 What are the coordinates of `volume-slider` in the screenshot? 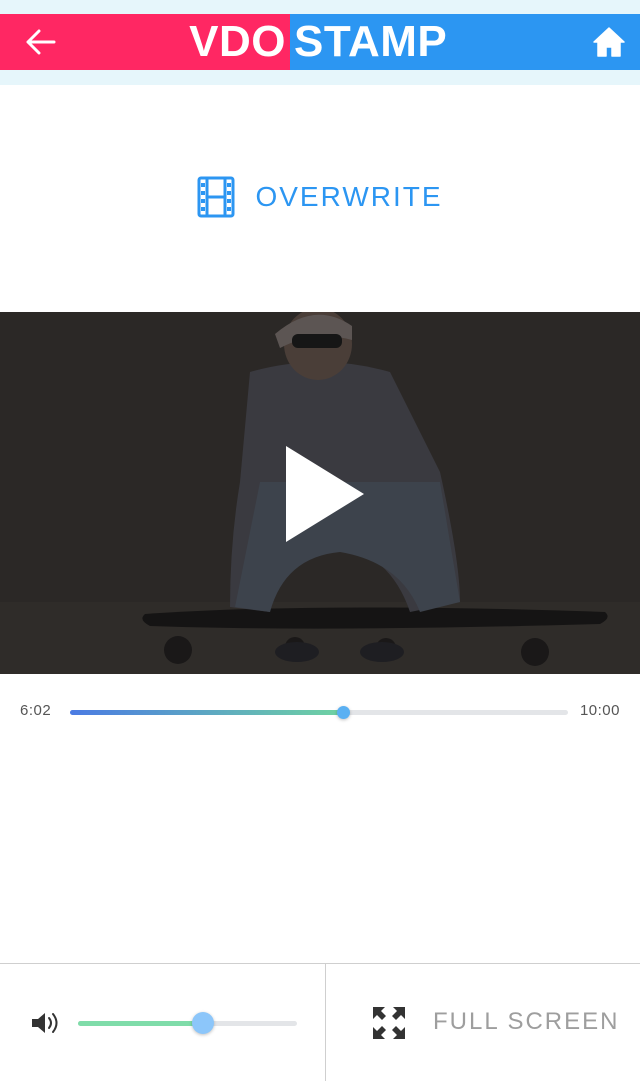 It's located at (187, 1023).